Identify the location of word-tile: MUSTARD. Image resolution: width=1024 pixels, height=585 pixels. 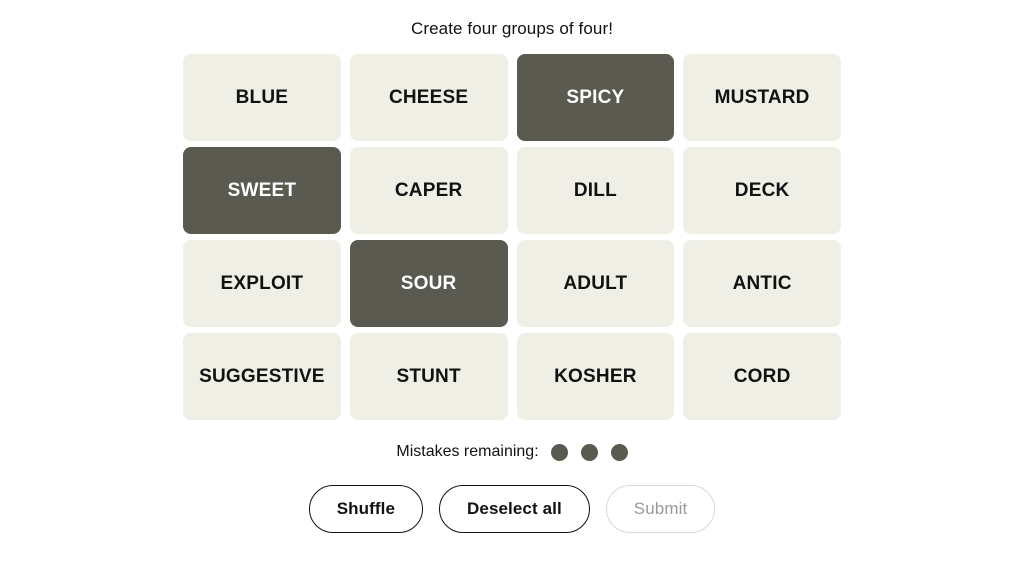
(762, 97).